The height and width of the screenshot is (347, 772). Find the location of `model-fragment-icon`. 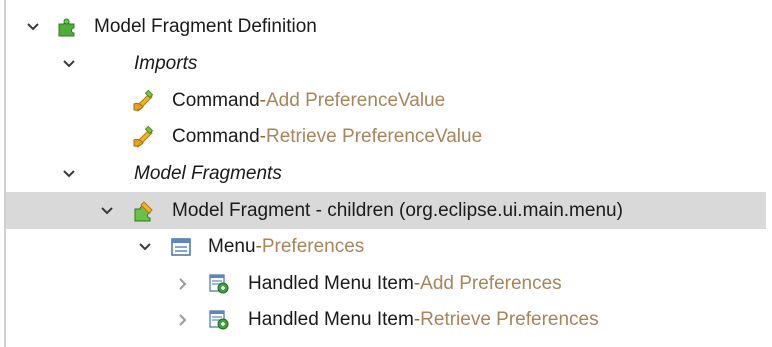

model-fragment-icon is located at coordinates (143, 211).